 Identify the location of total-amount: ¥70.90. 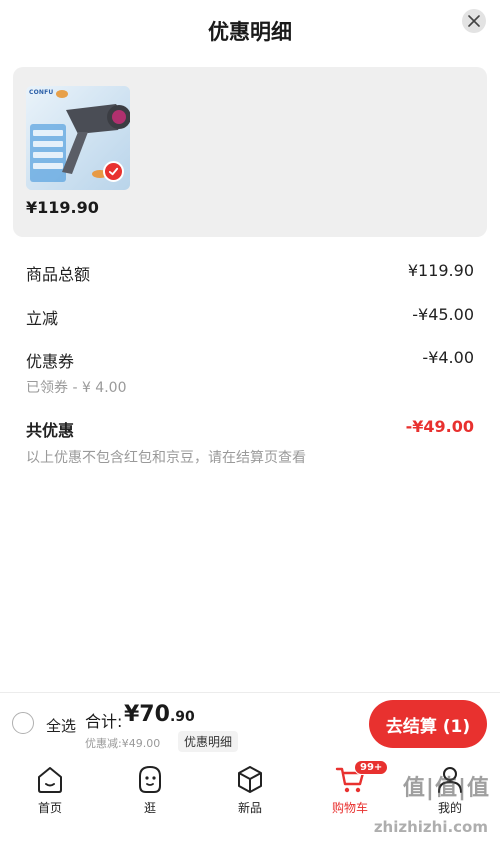
(159, 714).